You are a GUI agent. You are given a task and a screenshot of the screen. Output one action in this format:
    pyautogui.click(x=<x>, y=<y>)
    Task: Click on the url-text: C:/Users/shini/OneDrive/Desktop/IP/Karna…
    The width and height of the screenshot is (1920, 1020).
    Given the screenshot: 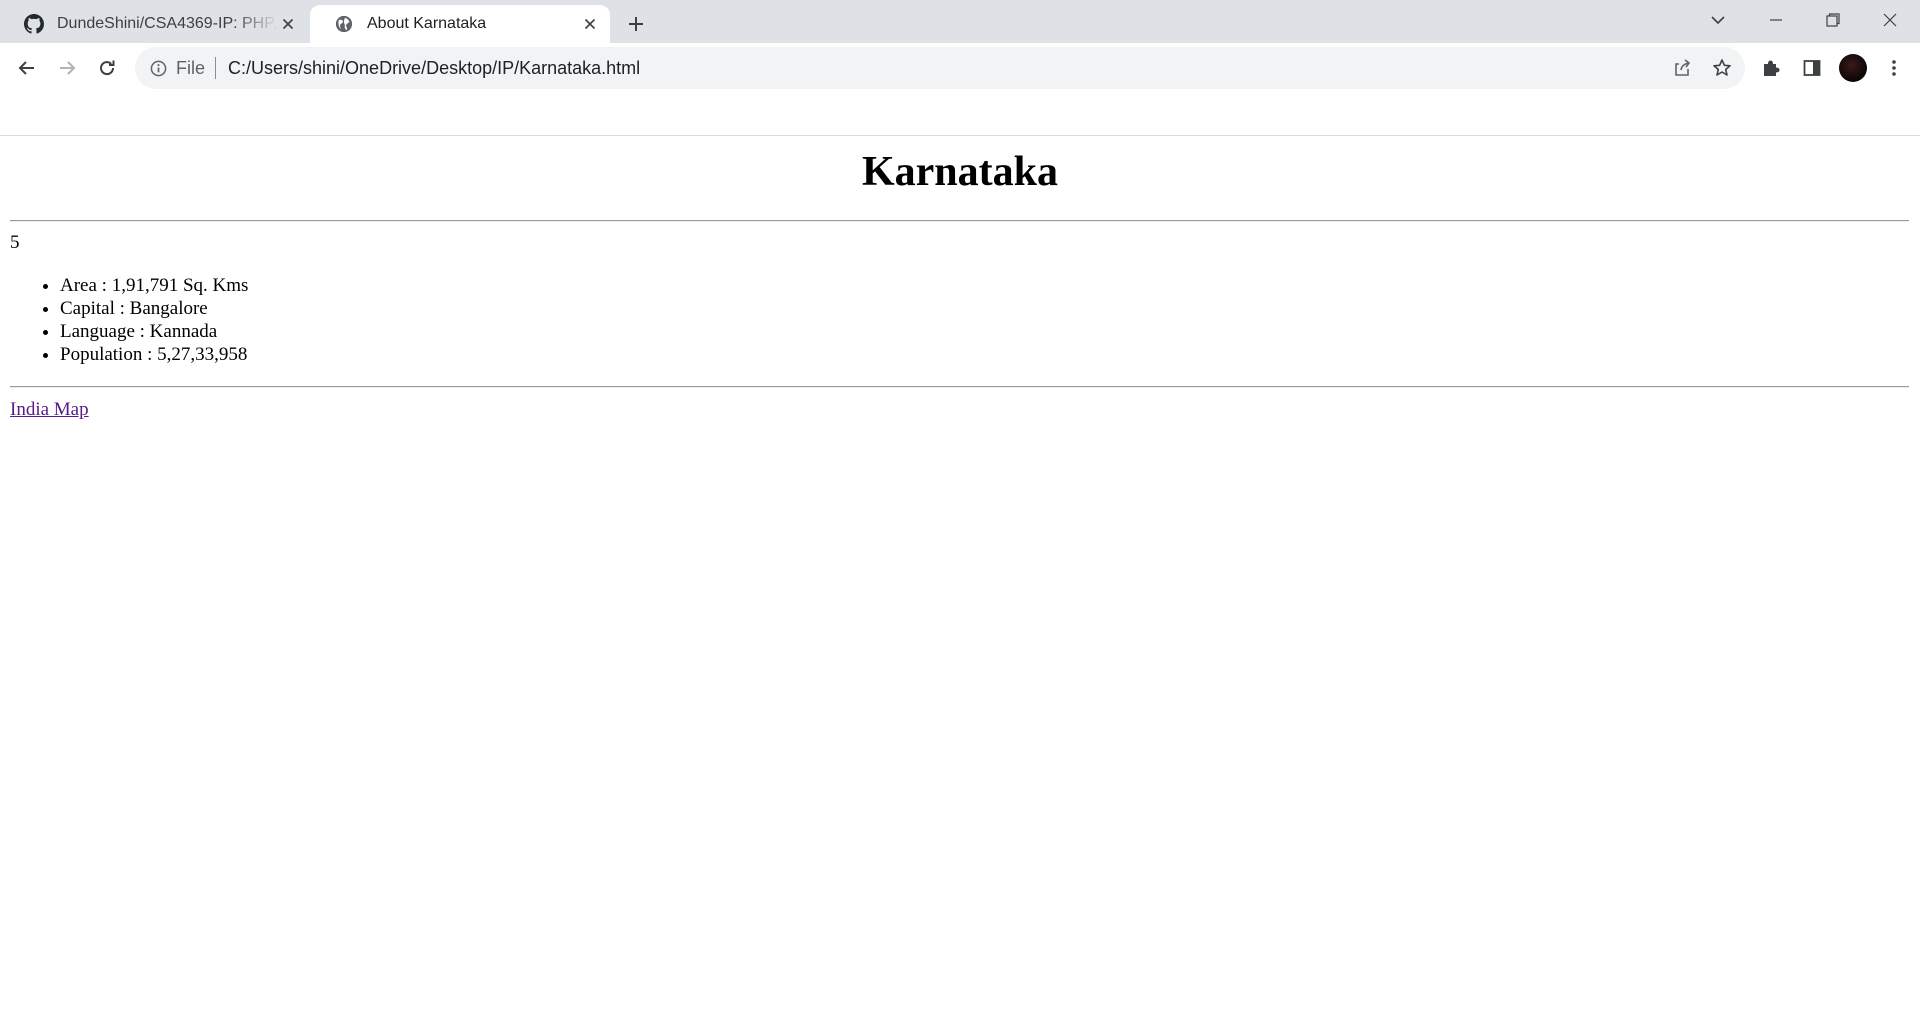 What is the action you would take?
    pyautogui.click(x=434, y=68)
    